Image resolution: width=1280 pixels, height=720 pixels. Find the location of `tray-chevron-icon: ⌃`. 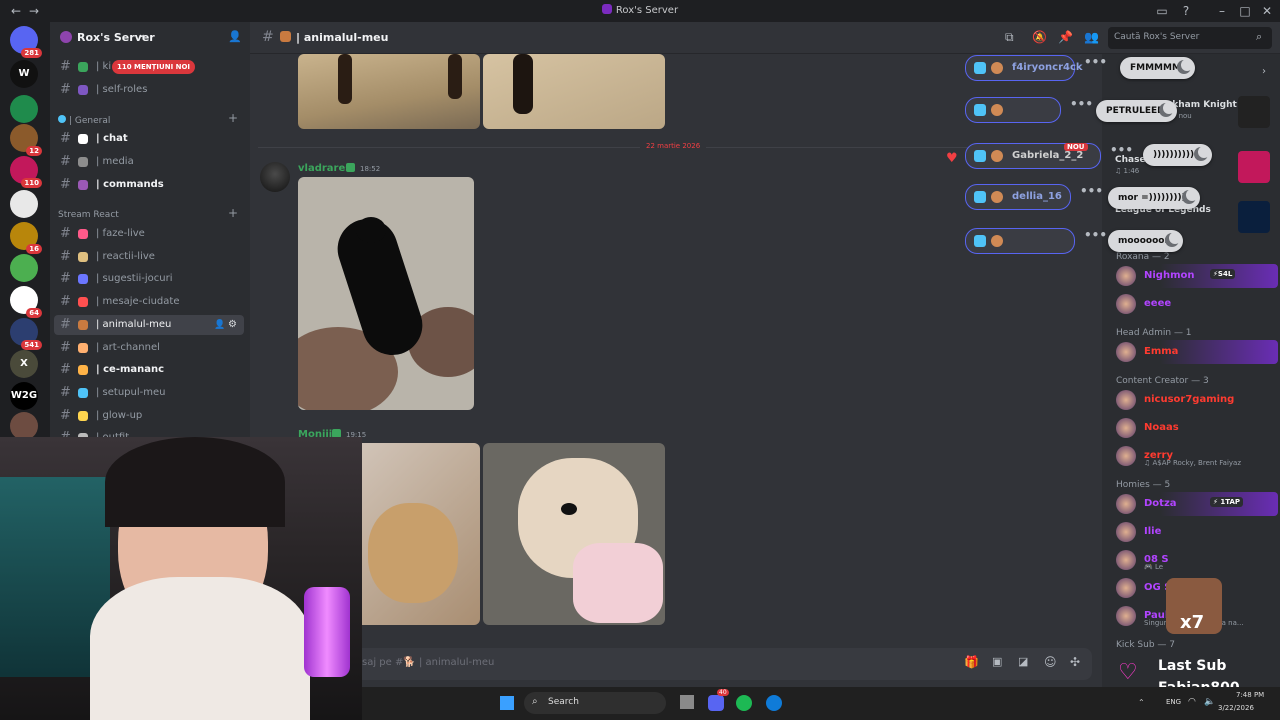

tray-chevron-icon: ⌃ is located at coordinates (1141, 702).